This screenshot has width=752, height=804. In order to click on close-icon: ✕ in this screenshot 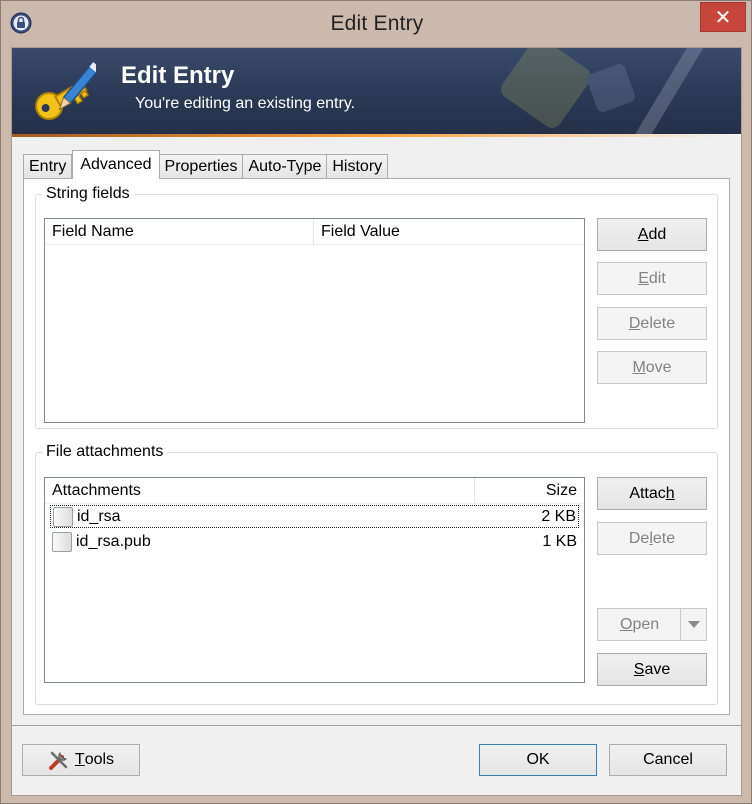, I will do `click(723, 17)`.